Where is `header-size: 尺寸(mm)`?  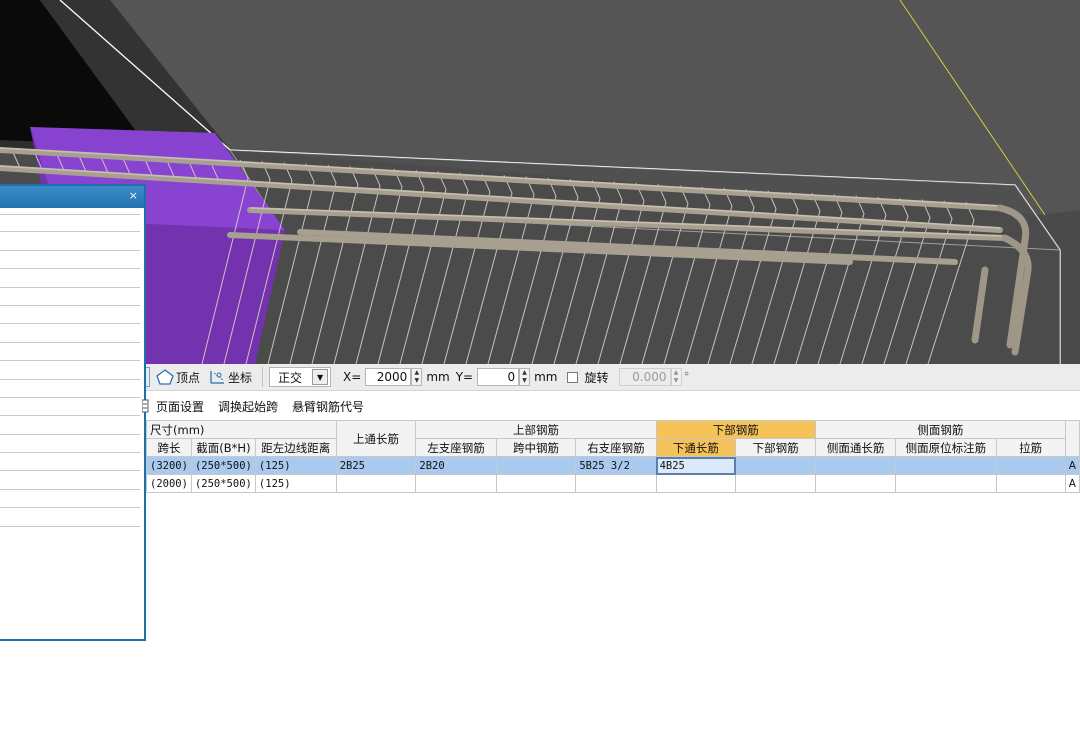
header-size: 尺寸(mm) is located at coordinates (241, 429).